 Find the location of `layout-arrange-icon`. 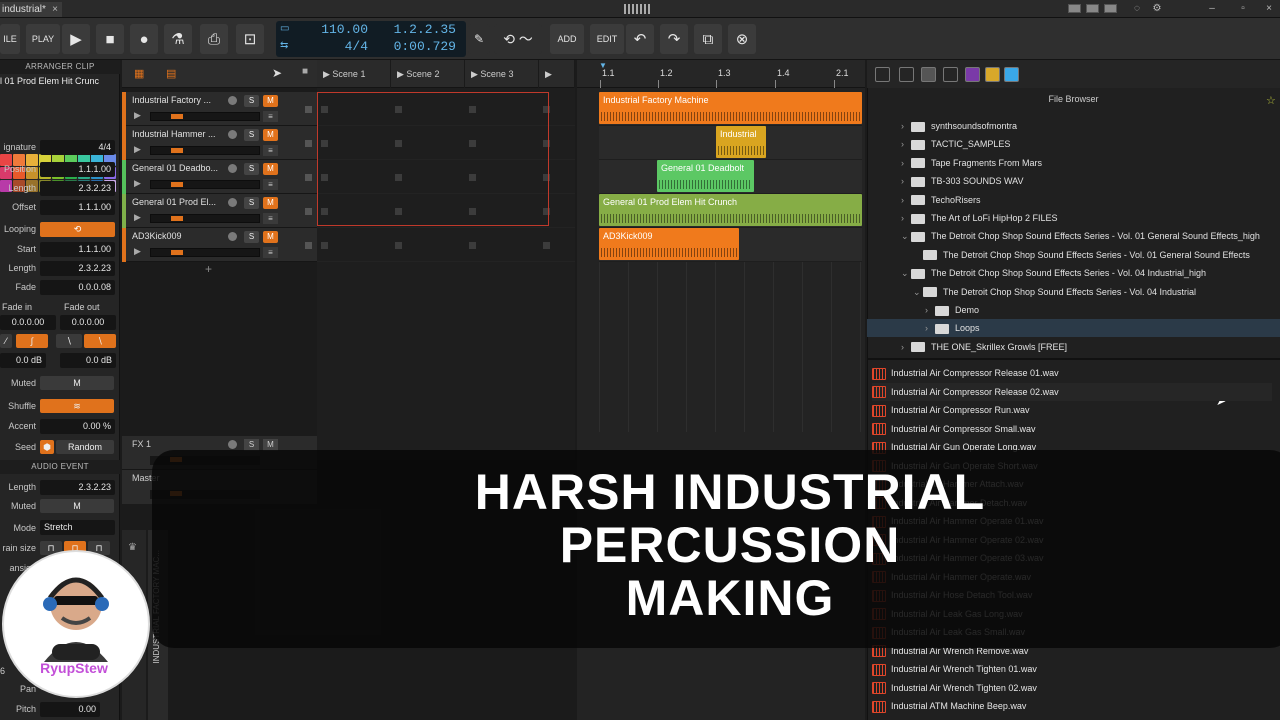

layout-arrange-icon is located at coordinates (1074, 8).